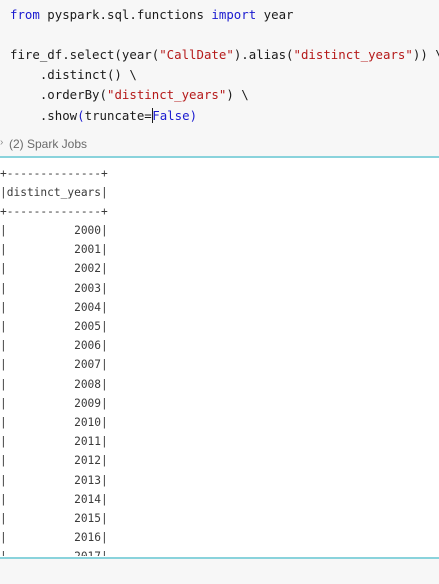 The image size is (439, 584). Describe the element at coordinates (54, 518) in the screenshot. I see `table-row: | 2015|` at that location.